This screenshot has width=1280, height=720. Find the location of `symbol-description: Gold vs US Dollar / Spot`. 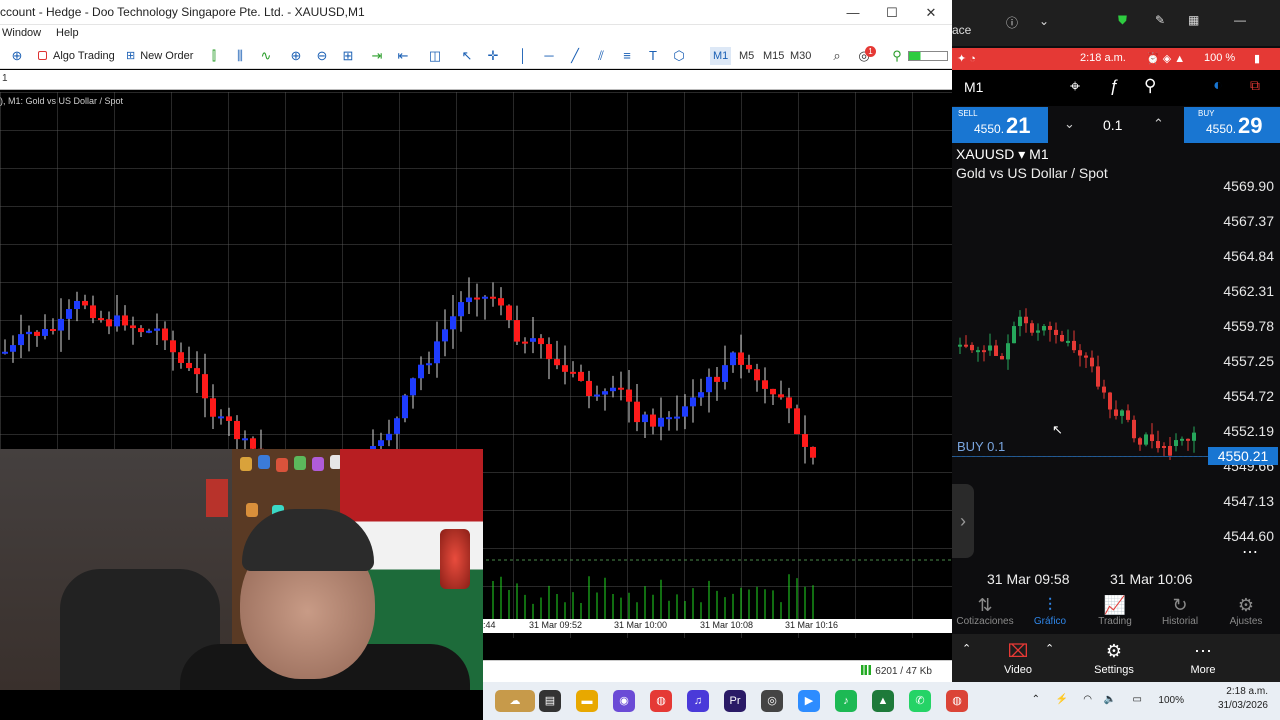

symbol-description: Gold vs US Dollar / Spot is located at coordinates (1032, 173).